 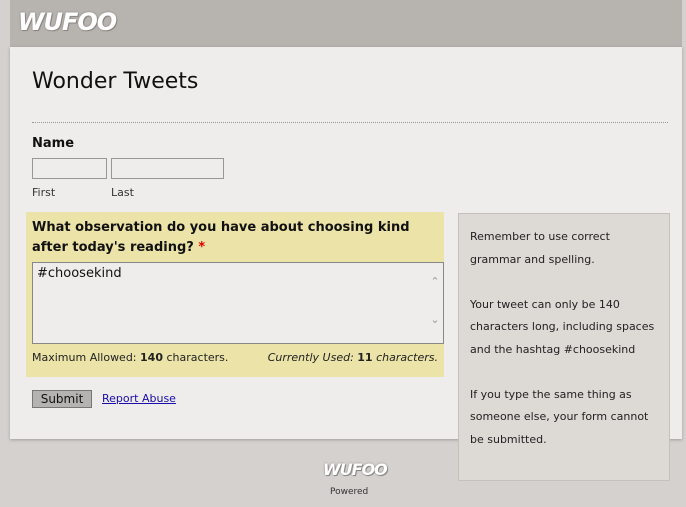 What do you see at coordinates (435, 319) in the screenshot?
I see `chevron-down-icon: ⌄` at bounding box center [435, 319].